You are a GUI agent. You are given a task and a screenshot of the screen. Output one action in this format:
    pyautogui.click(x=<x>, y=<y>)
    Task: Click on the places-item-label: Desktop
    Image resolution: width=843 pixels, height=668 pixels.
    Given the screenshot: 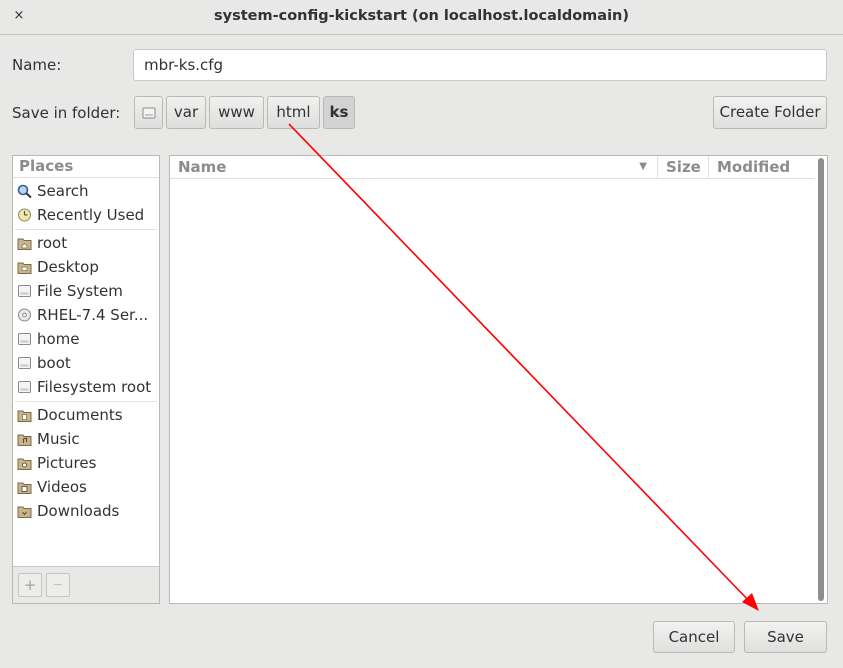 What is the action you would take?
    pyautogui.click(x=68, y=267)
    